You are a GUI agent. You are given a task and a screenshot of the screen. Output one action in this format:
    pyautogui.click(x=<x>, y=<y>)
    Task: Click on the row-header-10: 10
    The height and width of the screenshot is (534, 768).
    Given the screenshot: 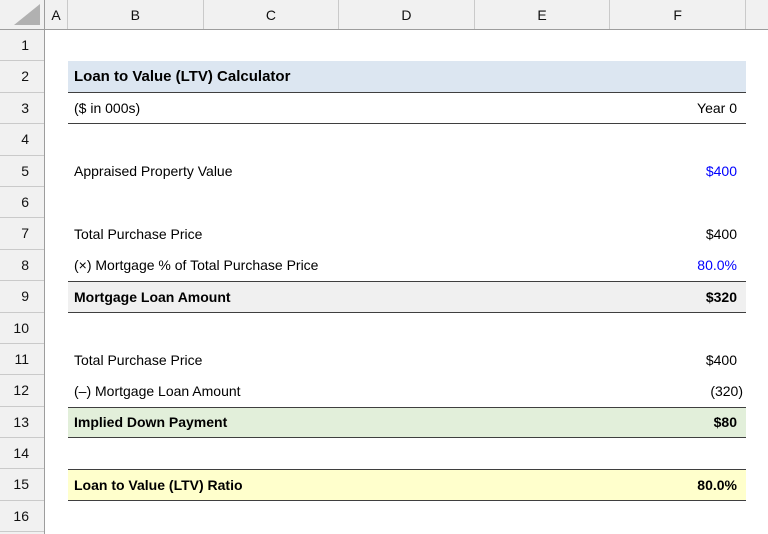 What is the action you would take?
    pyautogui.click(x=22, y=328)
    